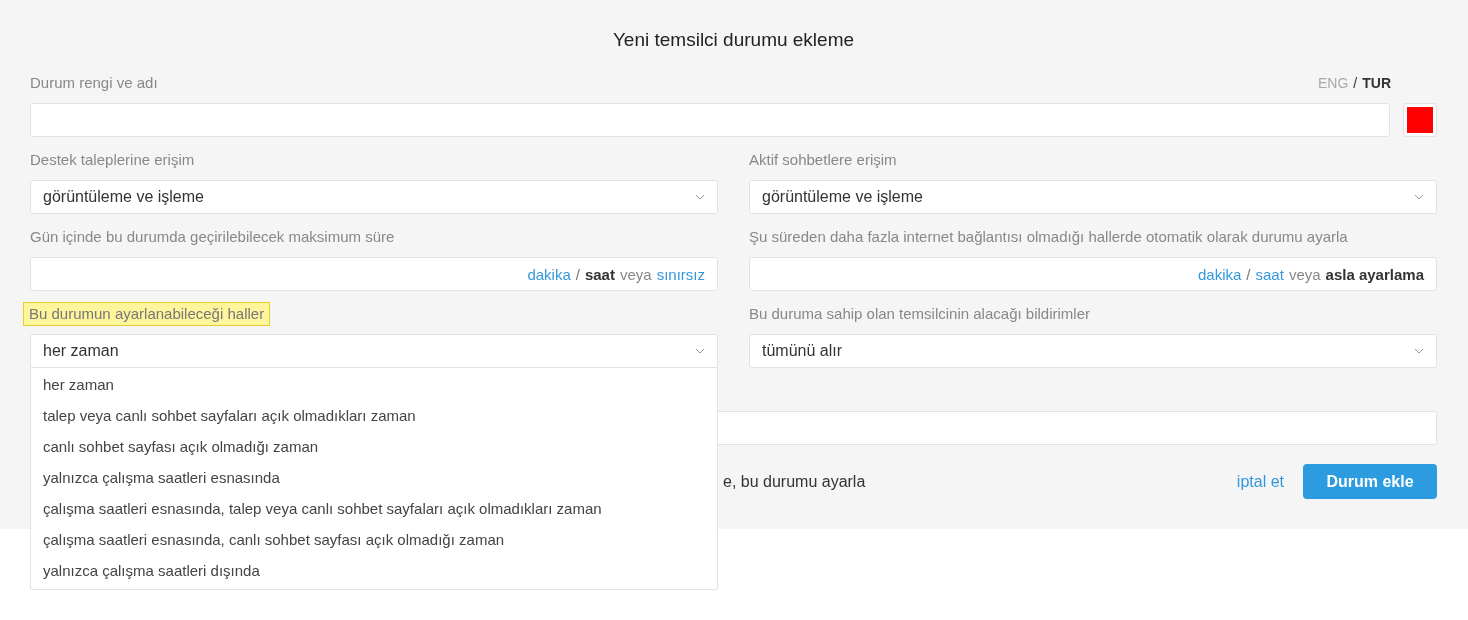  What do you see at coordinates (374, 274) in the screenshot?
I see `duration-input-field: dakika / saat veya sınırsız` at bounding box center [374, 274].